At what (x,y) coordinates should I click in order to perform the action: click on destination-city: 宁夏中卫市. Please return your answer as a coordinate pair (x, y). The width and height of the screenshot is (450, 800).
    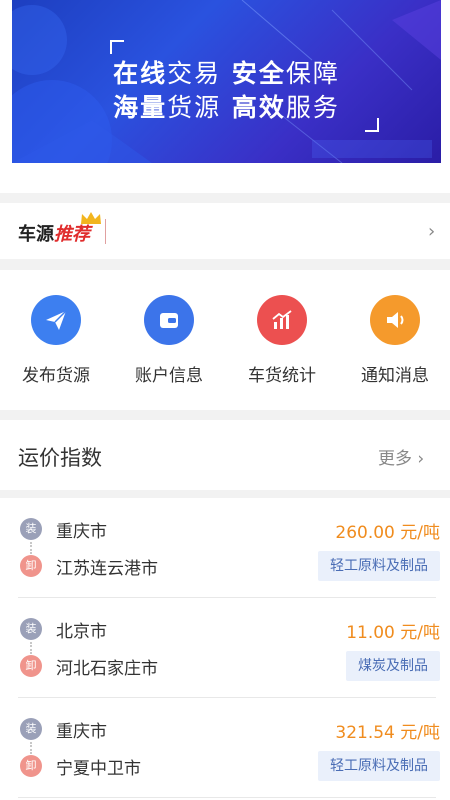
    Looking at the image, I should click on (98, 769).